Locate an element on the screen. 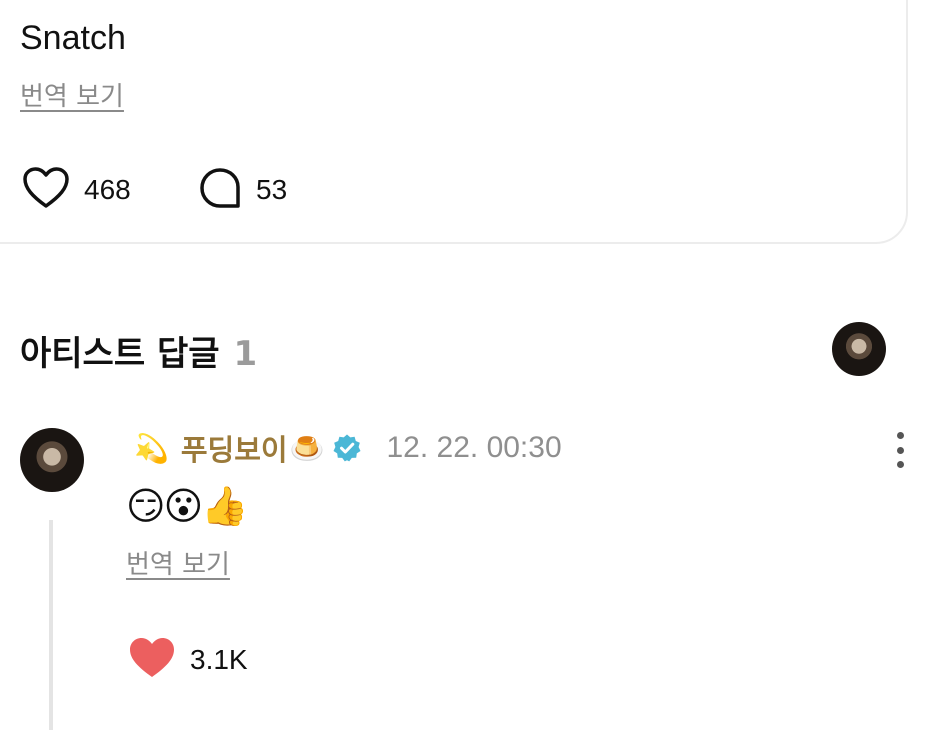  sparkle-emoji: 💫 is located at coordinates (151, 448).